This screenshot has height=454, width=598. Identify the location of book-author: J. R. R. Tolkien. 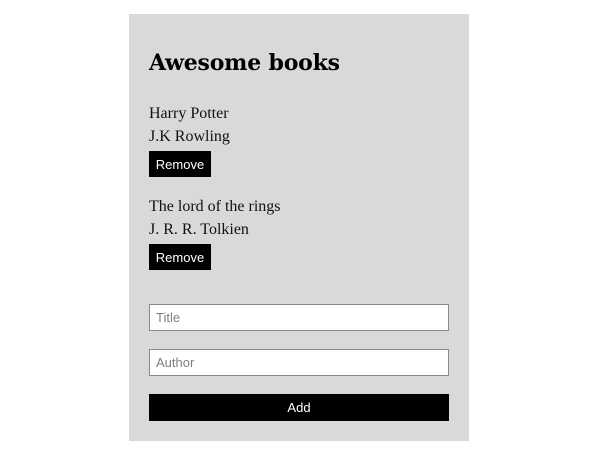
(199, 229).